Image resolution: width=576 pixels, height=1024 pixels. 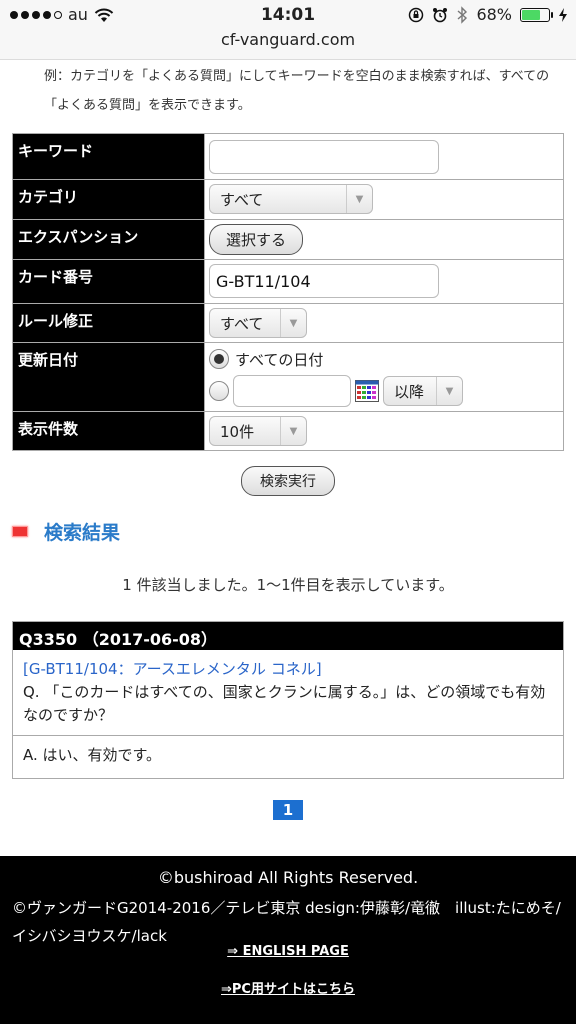 I want to click on battery-icon, so click(x=536, y=14).